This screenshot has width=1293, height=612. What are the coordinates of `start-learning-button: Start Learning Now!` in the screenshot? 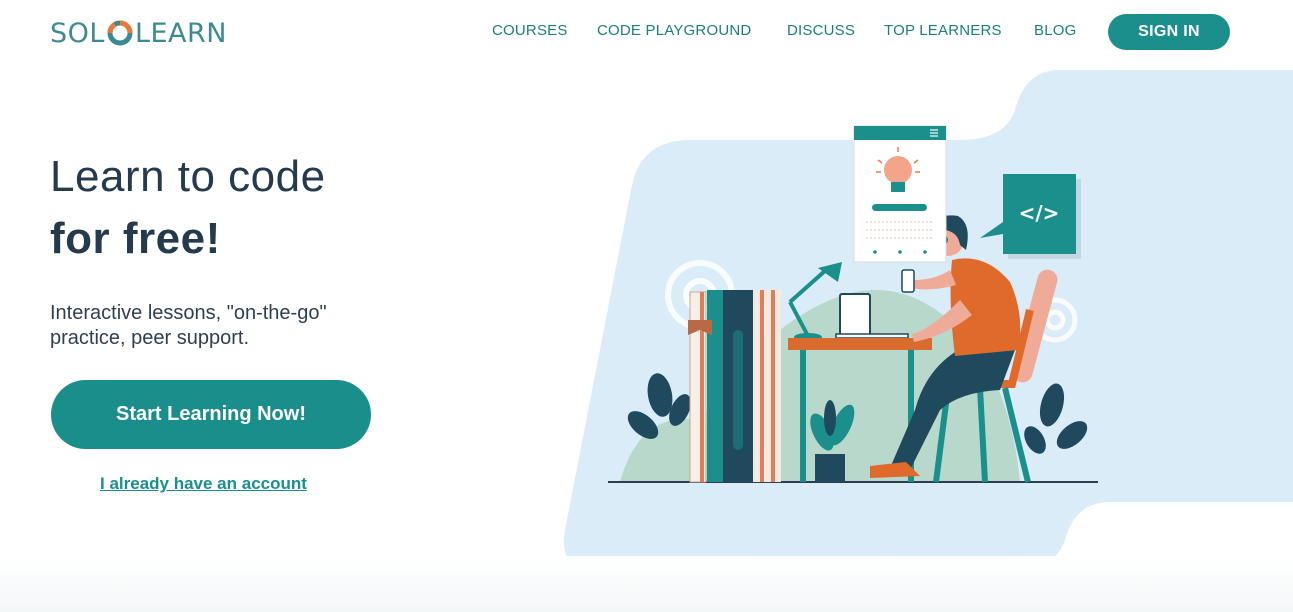 It's located at (211, 414).